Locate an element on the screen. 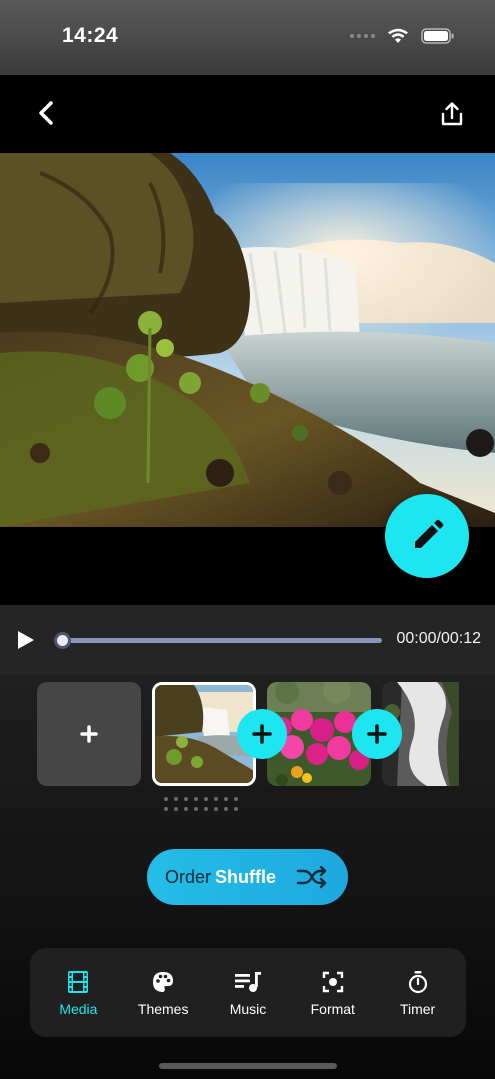 The height and width of the screenshot is (1079, 495). nav-bar is located at coordinates (247, 114).